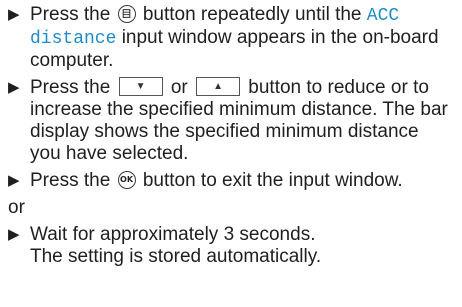 Image resolution: width=462 pixels, height=307 pixels. Describe the element at coordinates (70, 180) in the screenshot. I see `step-3-before-icon: Press the` at that location.